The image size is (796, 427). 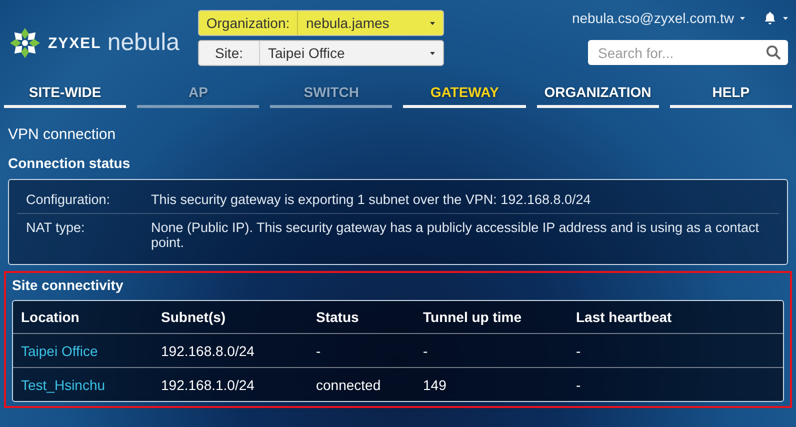 I want to click on section-title: Site connectivity, so click(x=68, y=285).